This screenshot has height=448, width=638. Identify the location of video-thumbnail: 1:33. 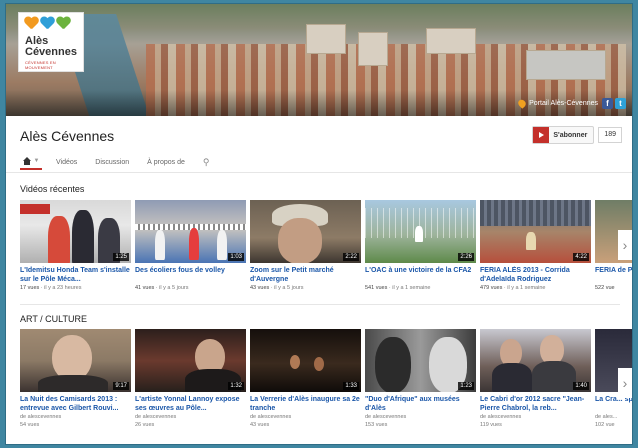
(305, 360).